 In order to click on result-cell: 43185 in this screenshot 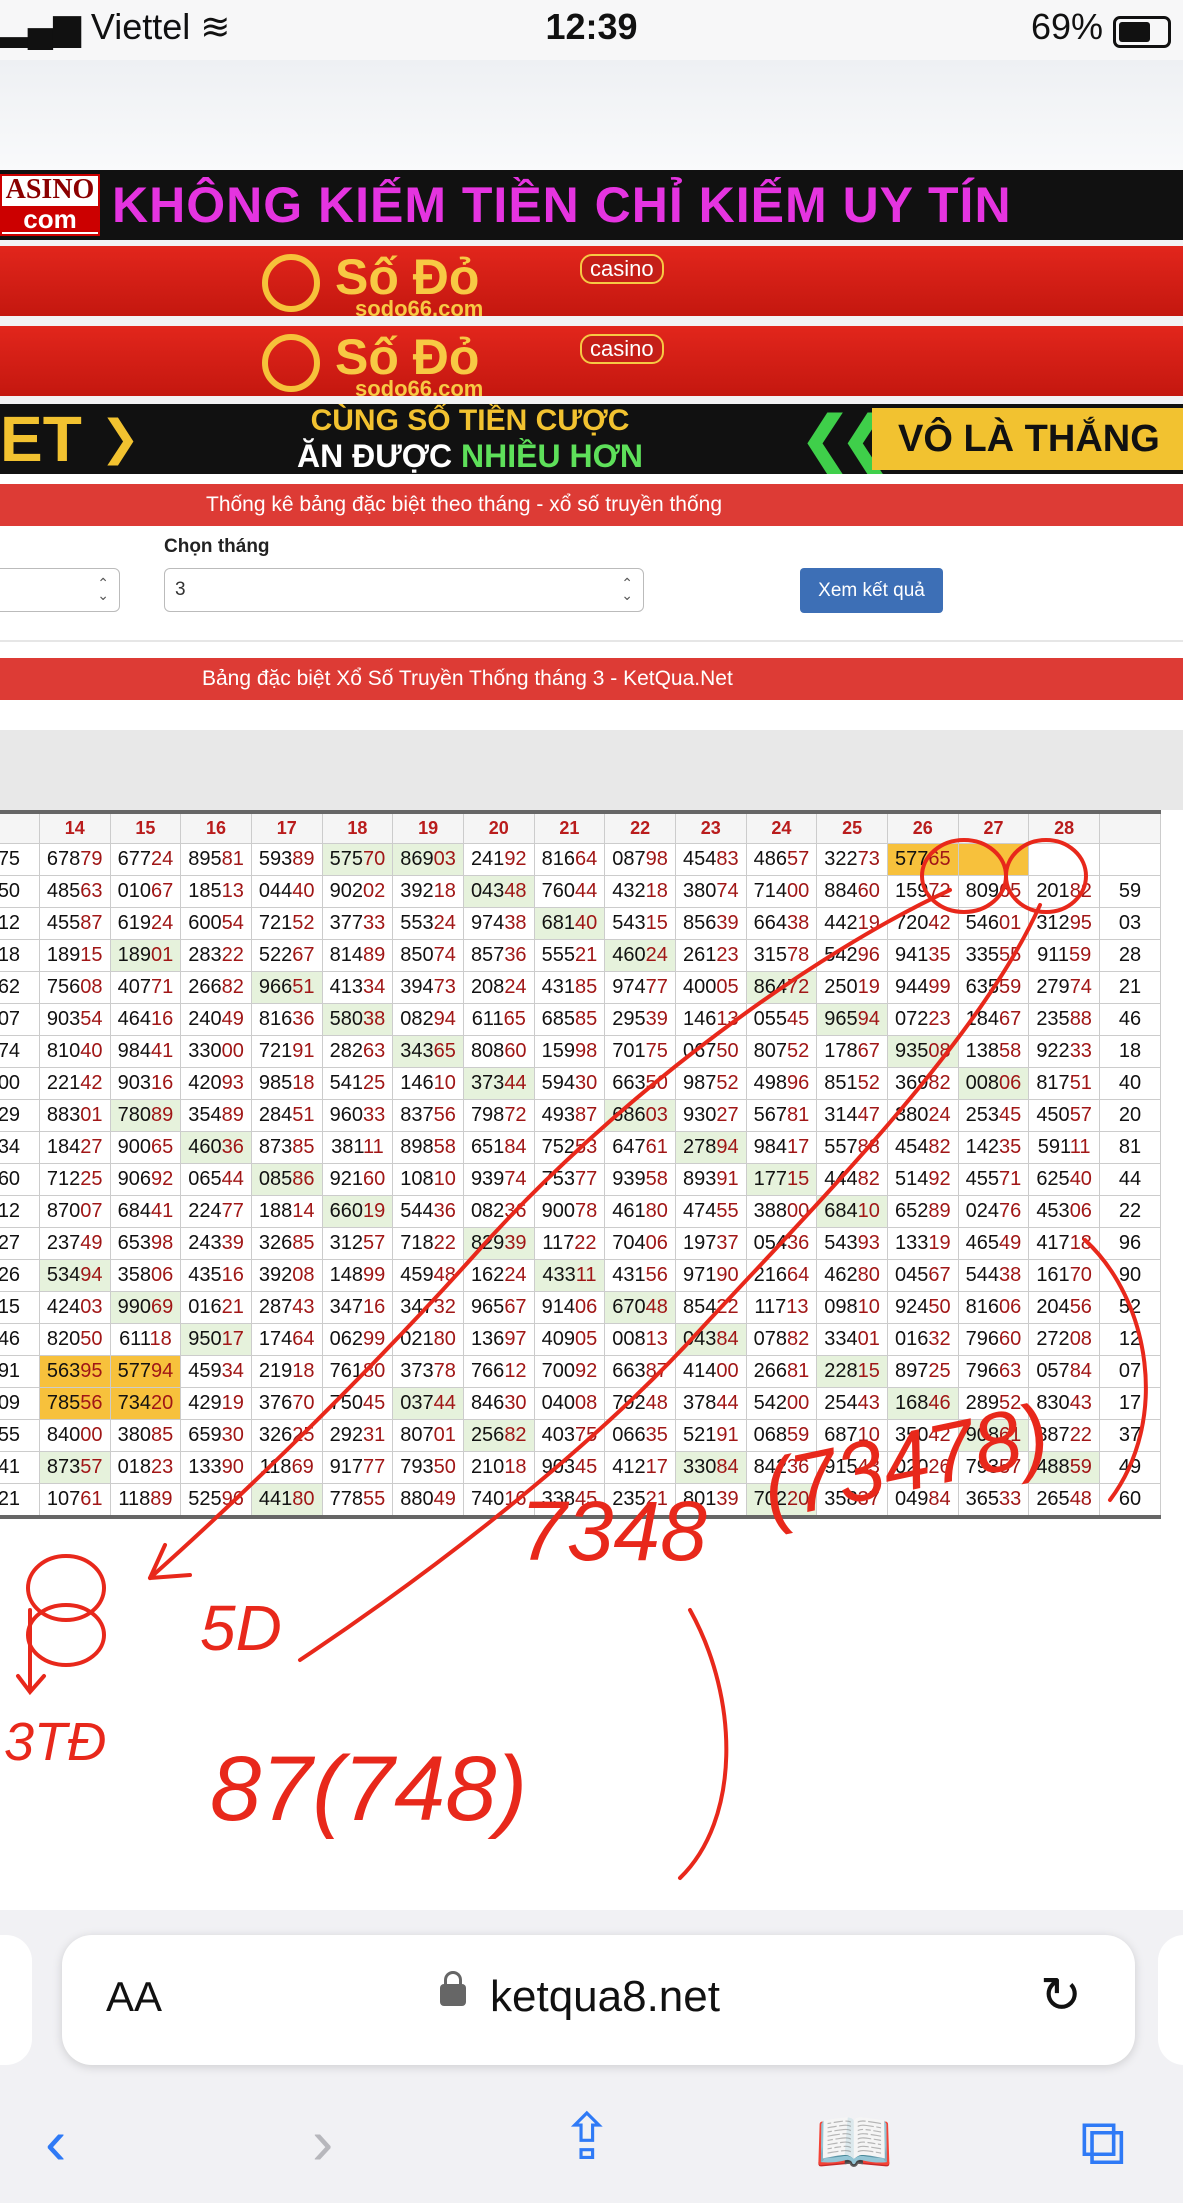, I will do `click(569, 987)`.